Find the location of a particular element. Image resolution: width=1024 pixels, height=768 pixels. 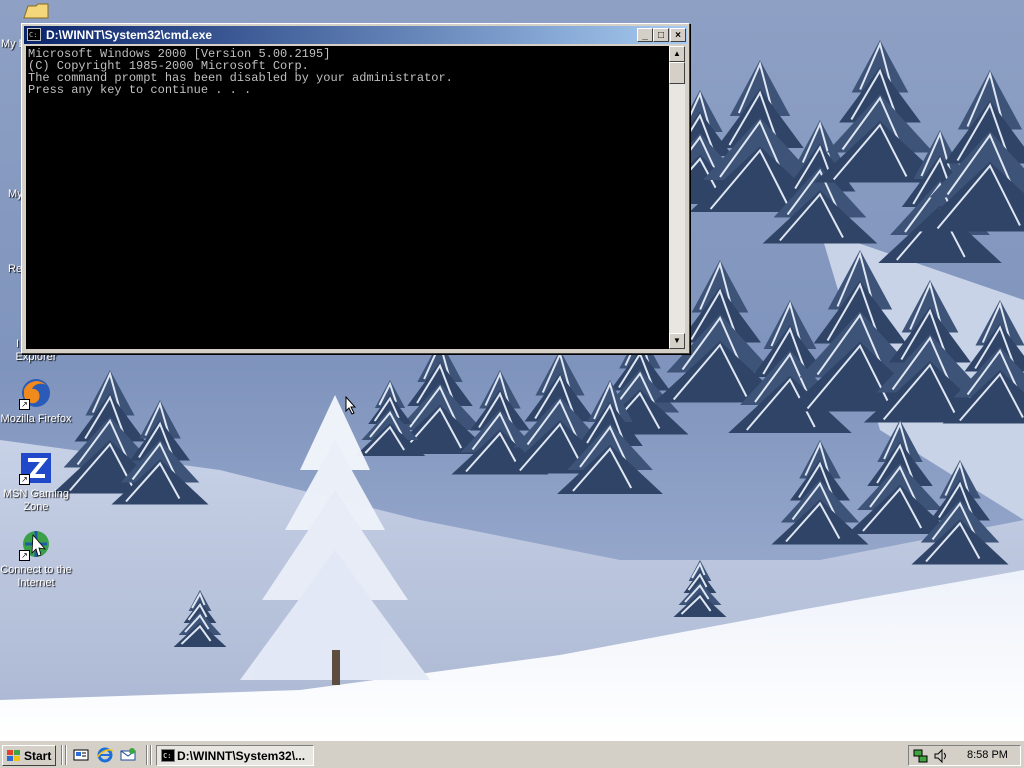

desktop-label-internet-explorer-prefix: I is located at coordinates (17, 344).